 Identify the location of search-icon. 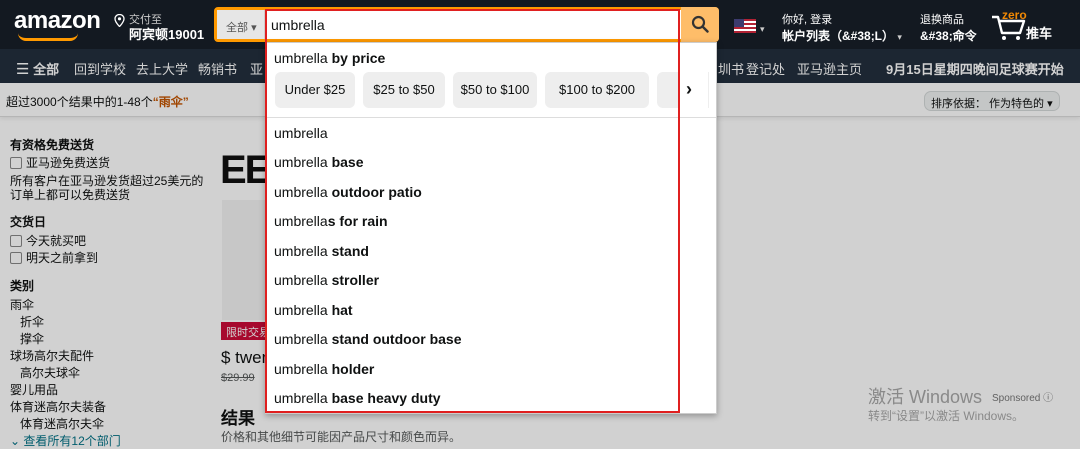
(700, 24).